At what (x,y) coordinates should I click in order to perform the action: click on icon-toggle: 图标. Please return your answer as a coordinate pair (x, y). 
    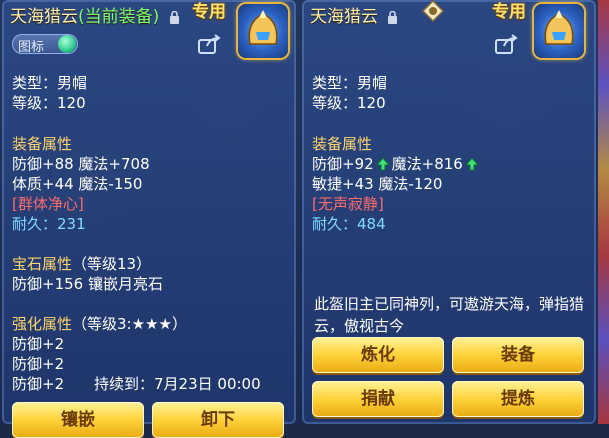
    Looking at the image, I should click on (45, 44).